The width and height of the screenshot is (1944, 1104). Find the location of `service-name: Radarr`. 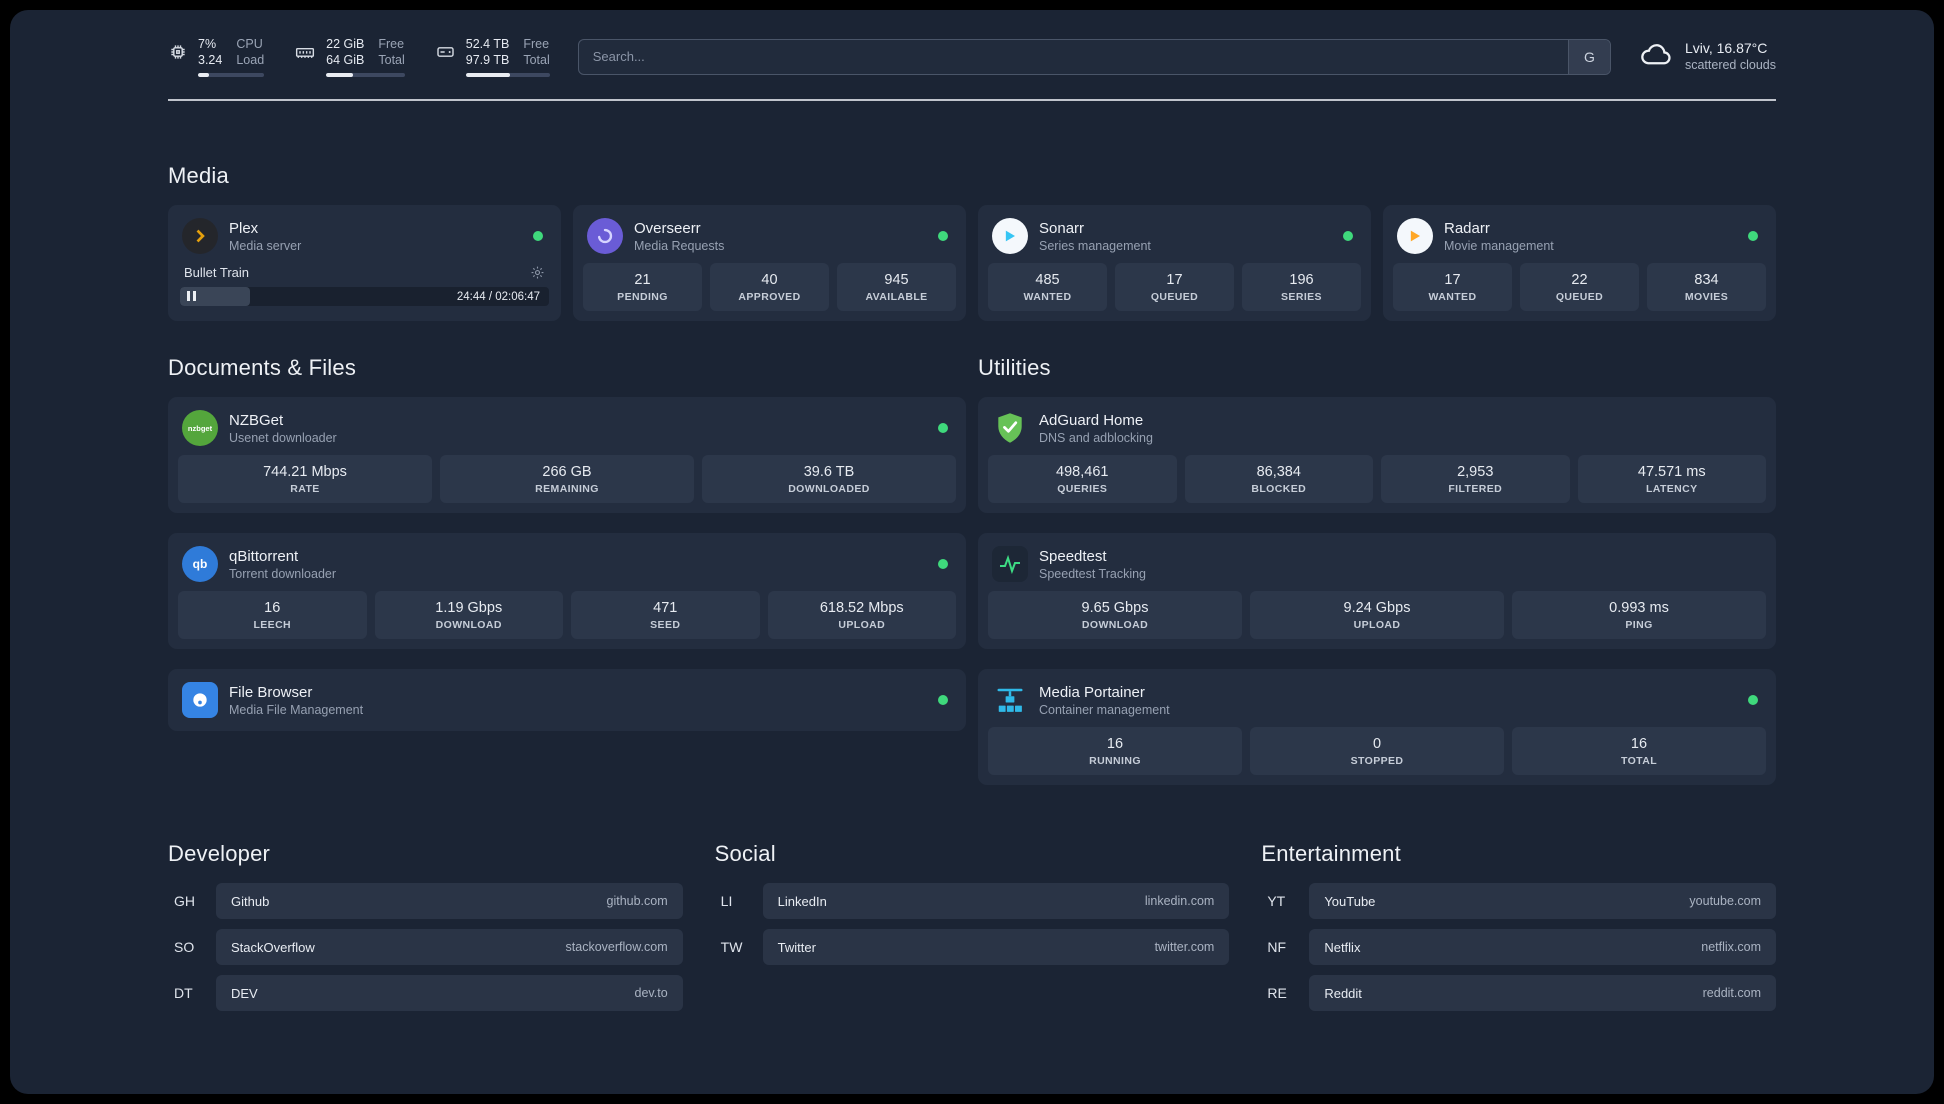

service-name: Radarr is located at coordinates (1467, 228).